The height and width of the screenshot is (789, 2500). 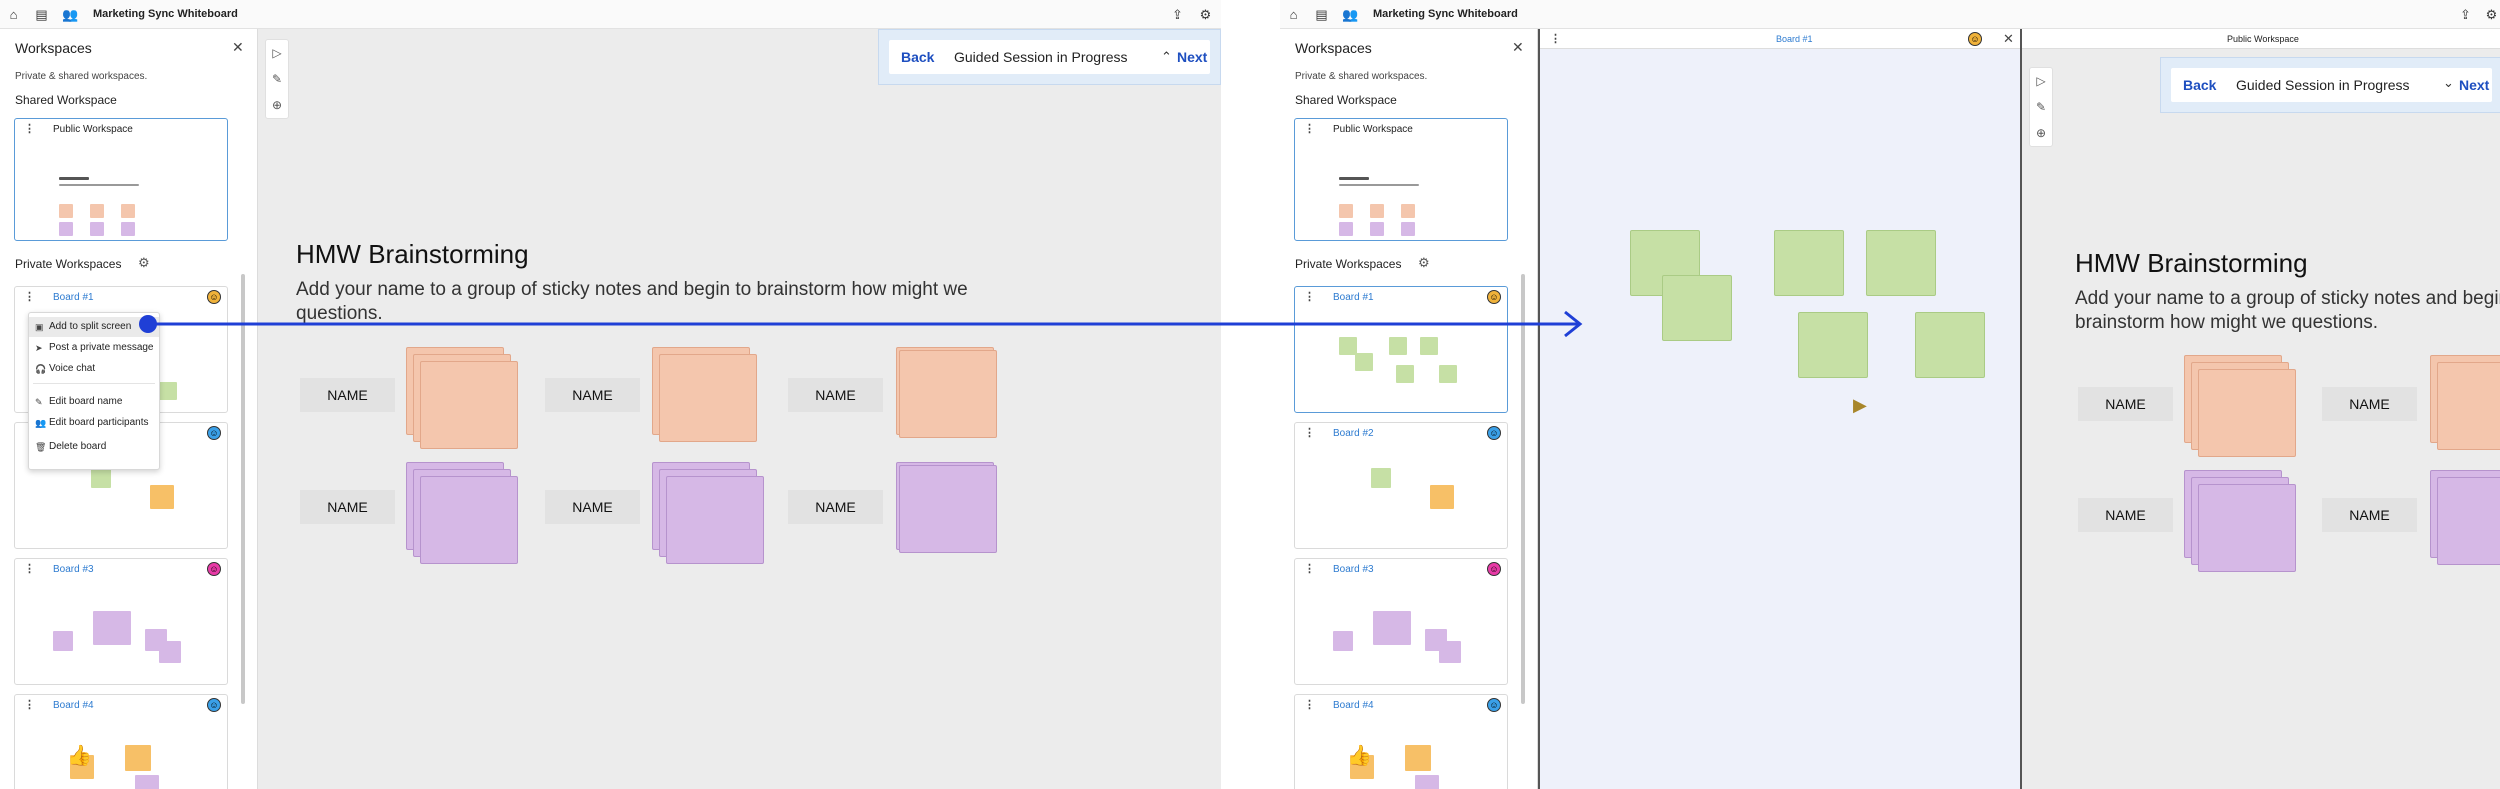 What do you see at coordinates (94, 348) in the screenshot?
I see `menu-post-private-message: ➤ Post a private message` at bounding box center [94, 348].